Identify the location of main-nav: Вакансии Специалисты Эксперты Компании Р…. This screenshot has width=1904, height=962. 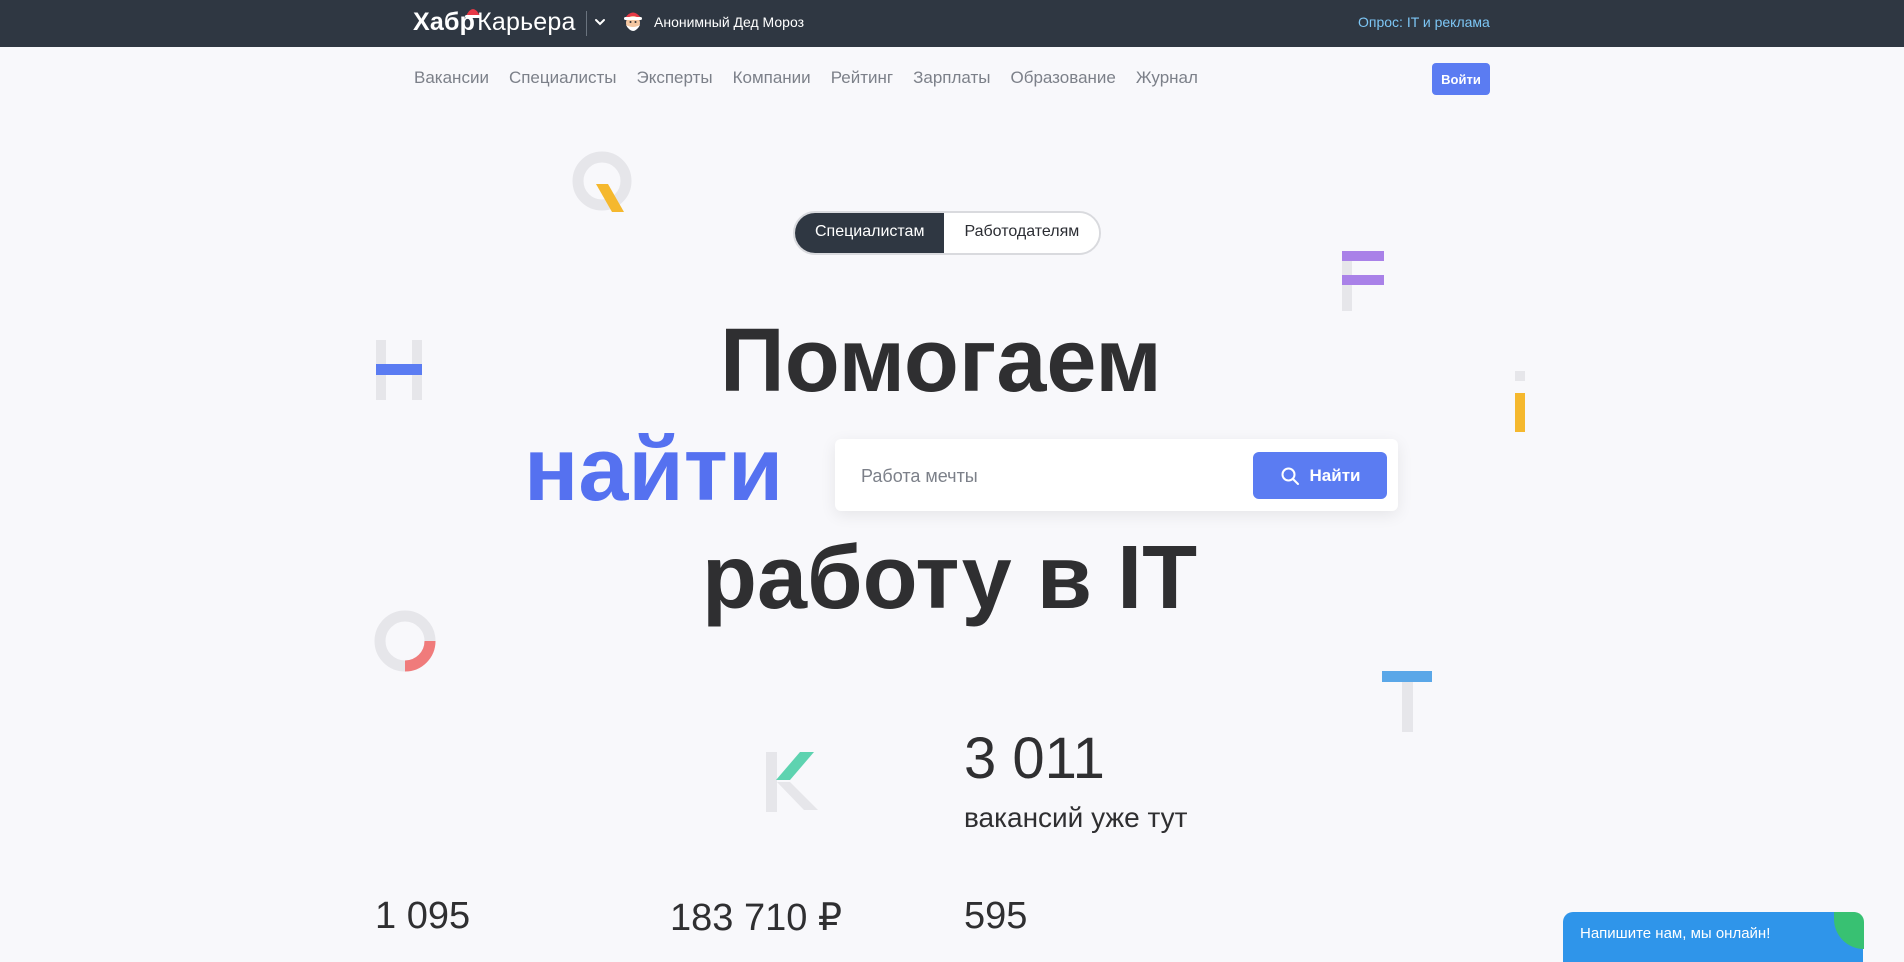
(816, 78).